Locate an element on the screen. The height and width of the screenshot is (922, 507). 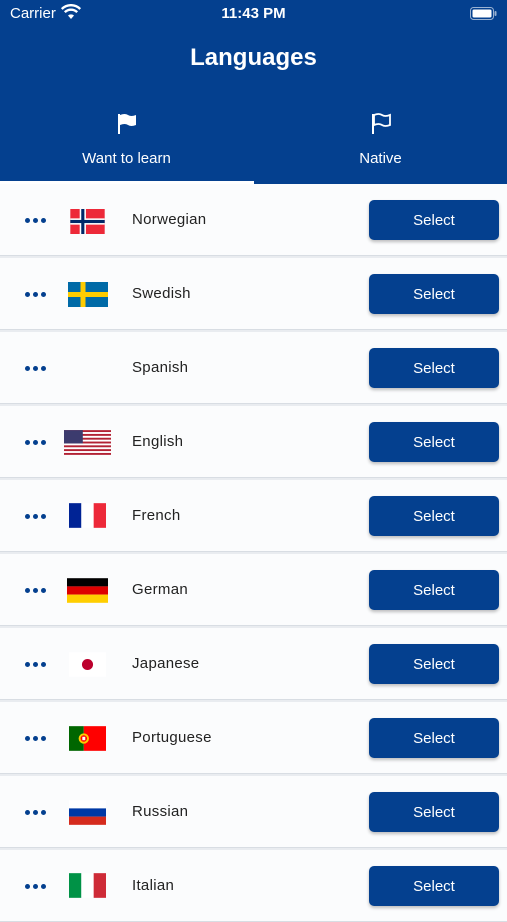
language-row-german: German Select is located at coordinates (253, 590).